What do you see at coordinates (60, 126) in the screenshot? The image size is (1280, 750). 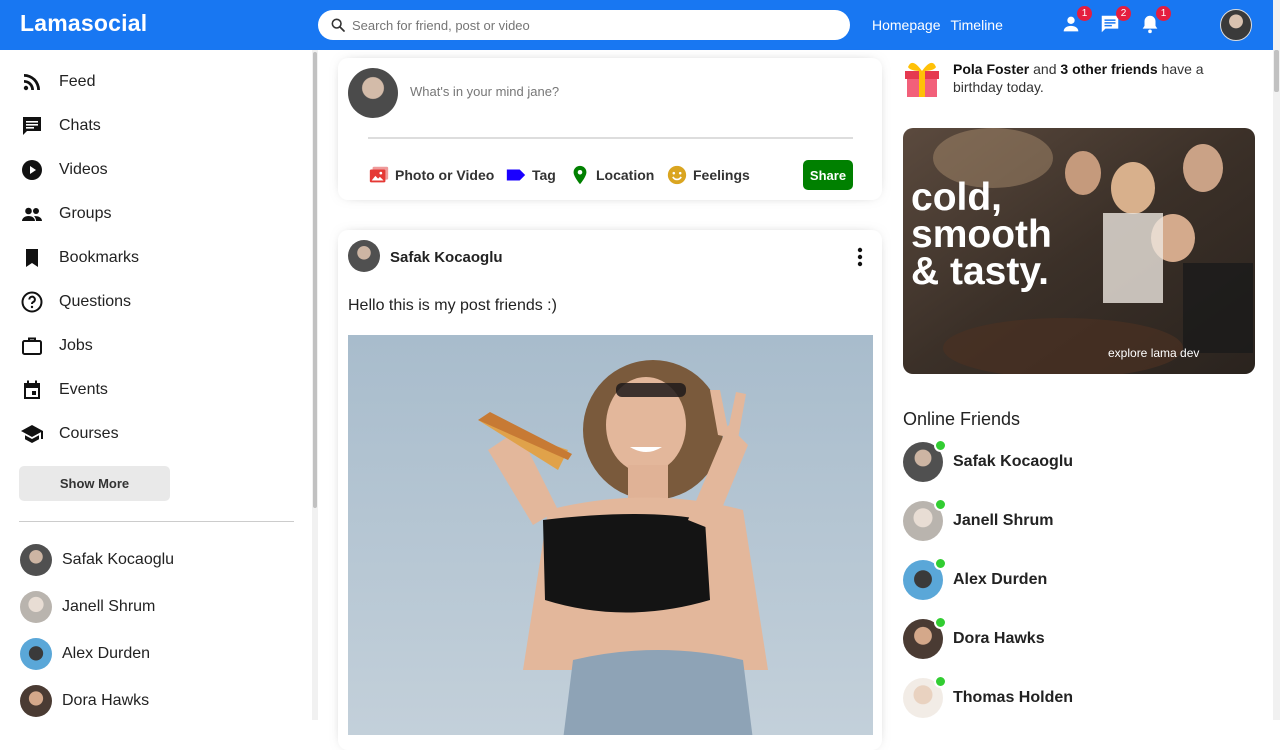 I see `sidebar-item-chats: Chats` at bounding box center [60, 126].